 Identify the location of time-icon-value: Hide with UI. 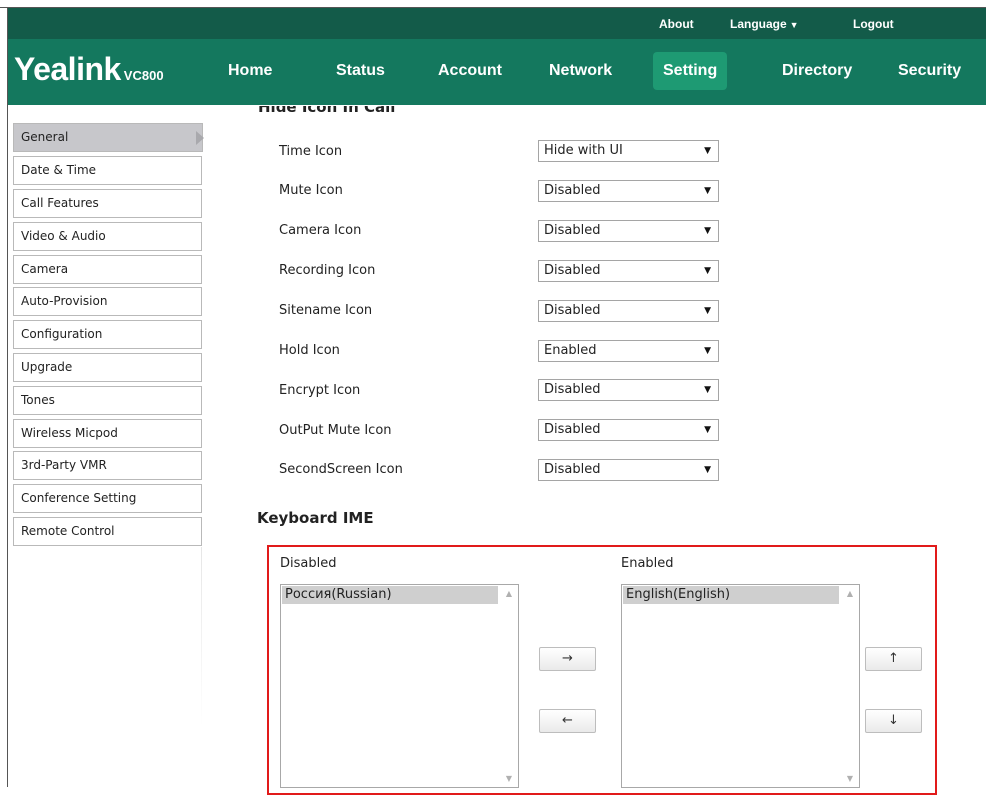
(583, 150).